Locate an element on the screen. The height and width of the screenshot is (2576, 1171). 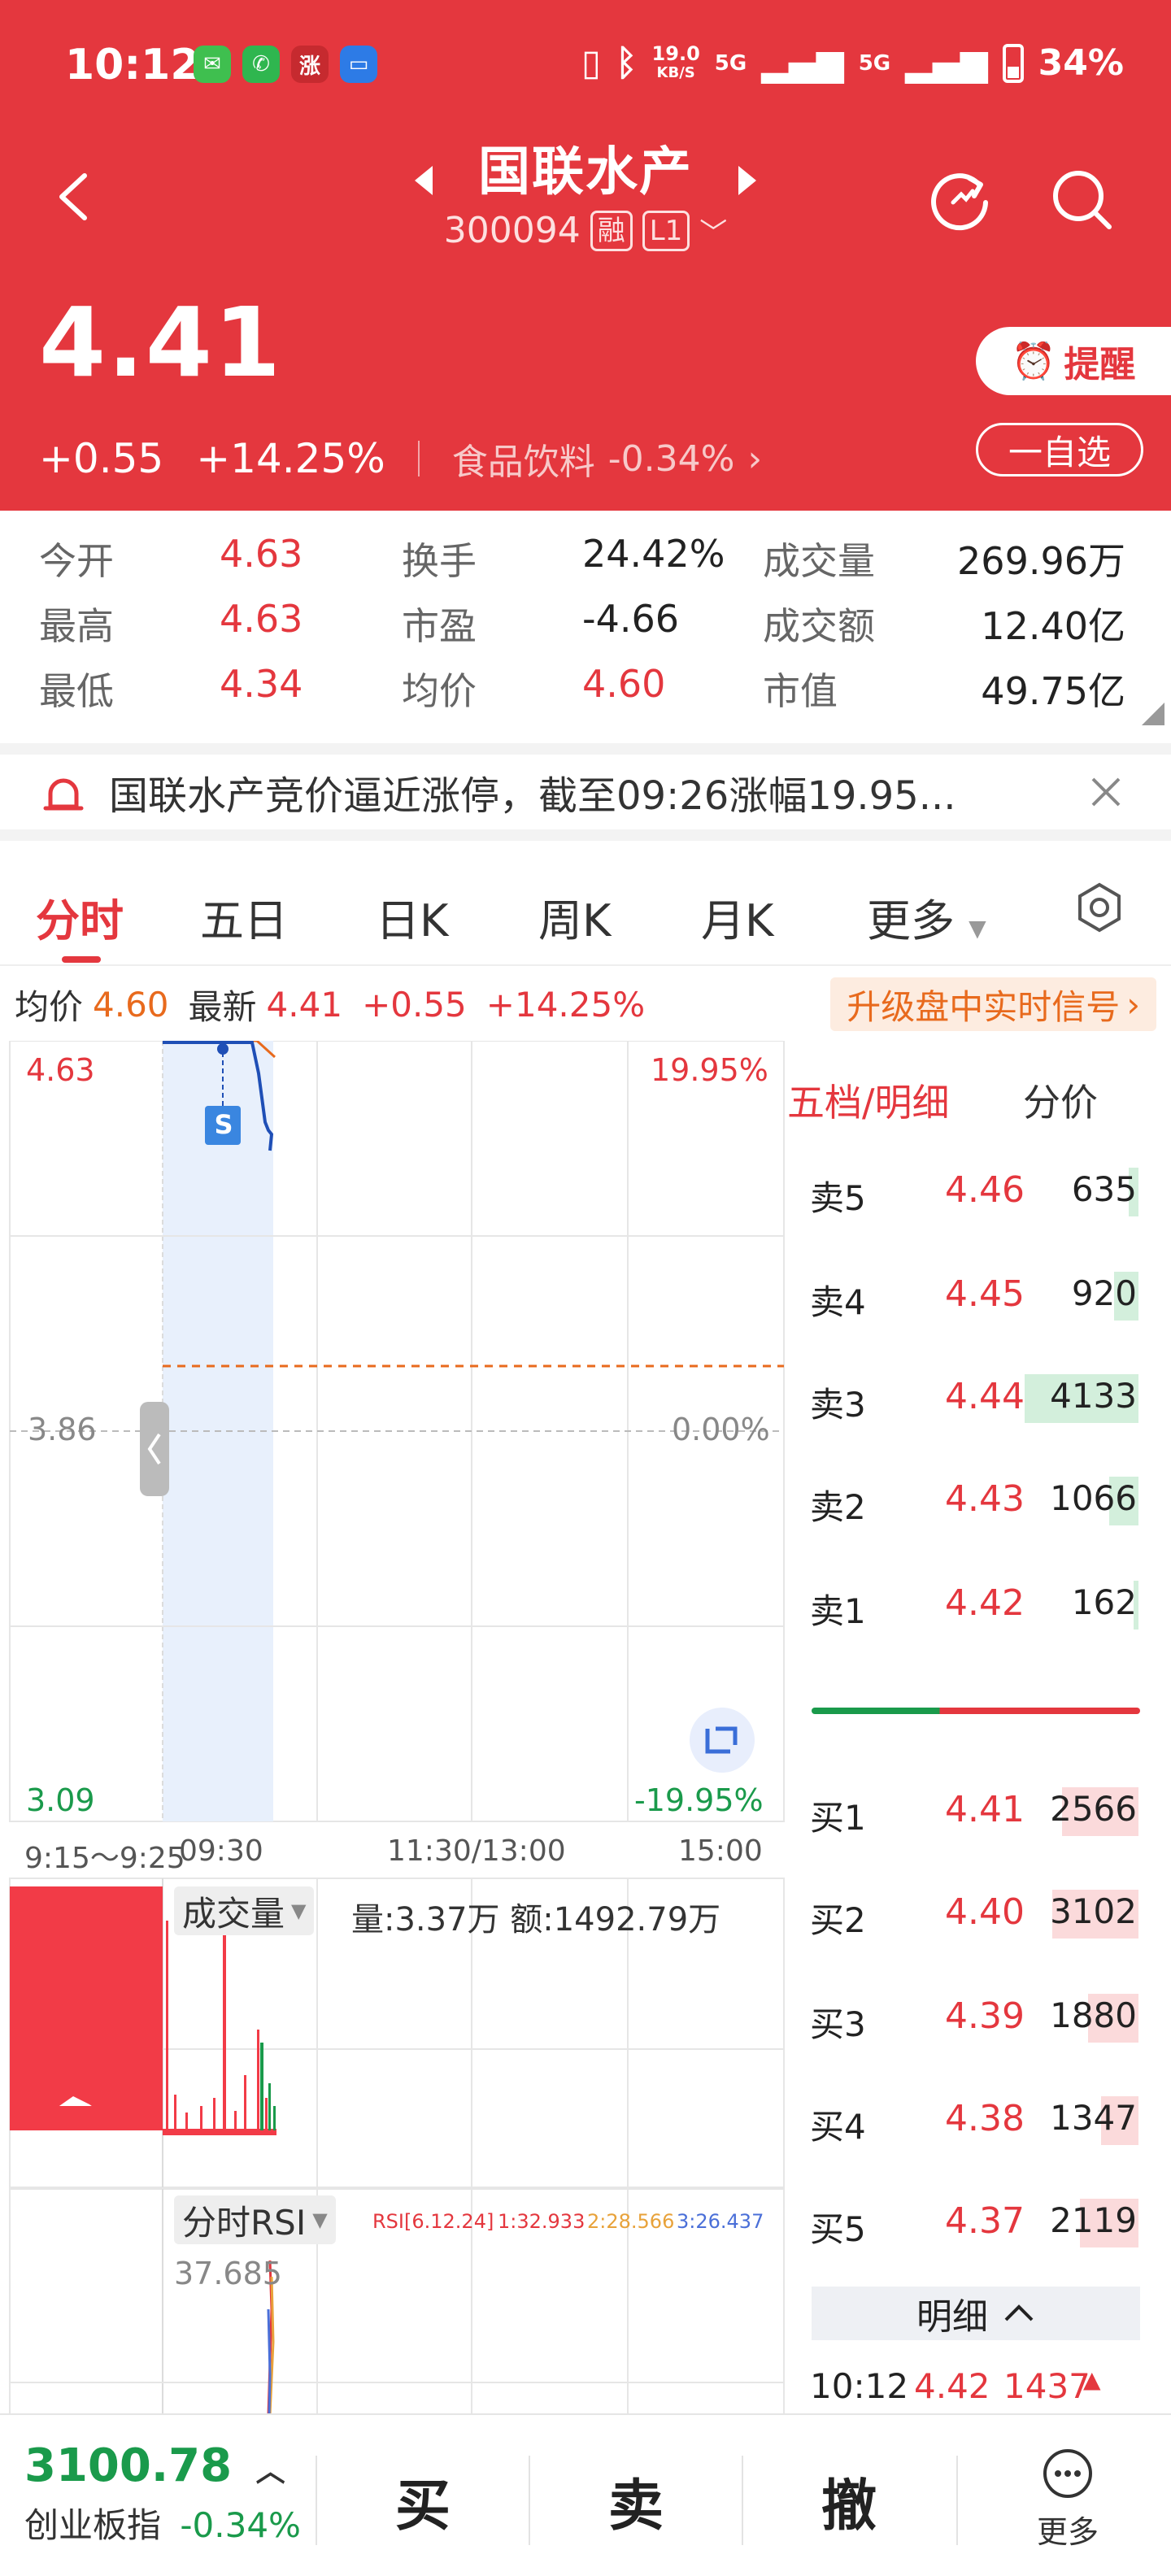
network-1: 5G is located at coordinates (730, 63).